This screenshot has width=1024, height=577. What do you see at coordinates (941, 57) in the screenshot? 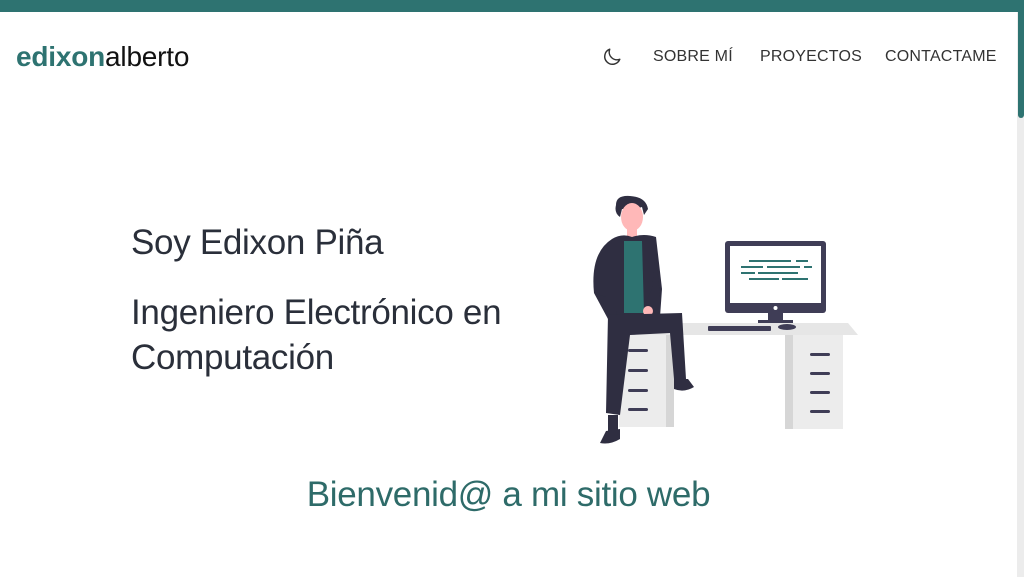
I see `nav-link-contact: CONTACTAME` at bounding box center [941, 57].